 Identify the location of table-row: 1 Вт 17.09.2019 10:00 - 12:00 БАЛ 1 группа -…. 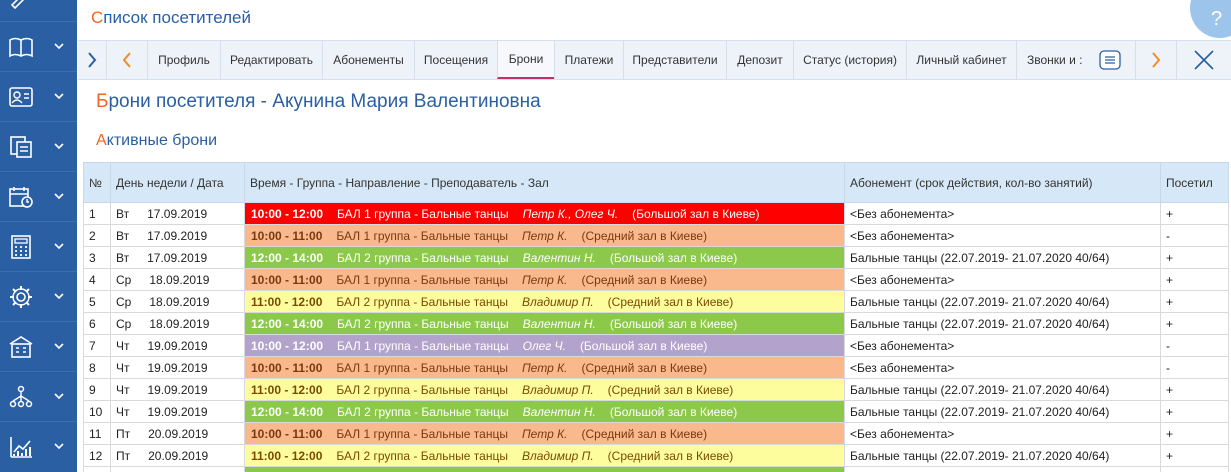
(656, 213).